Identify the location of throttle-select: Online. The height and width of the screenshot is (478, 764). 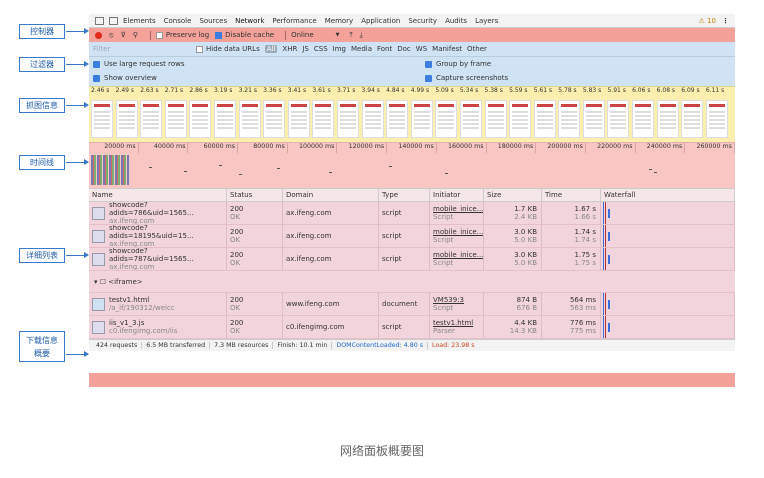
(302, 35).